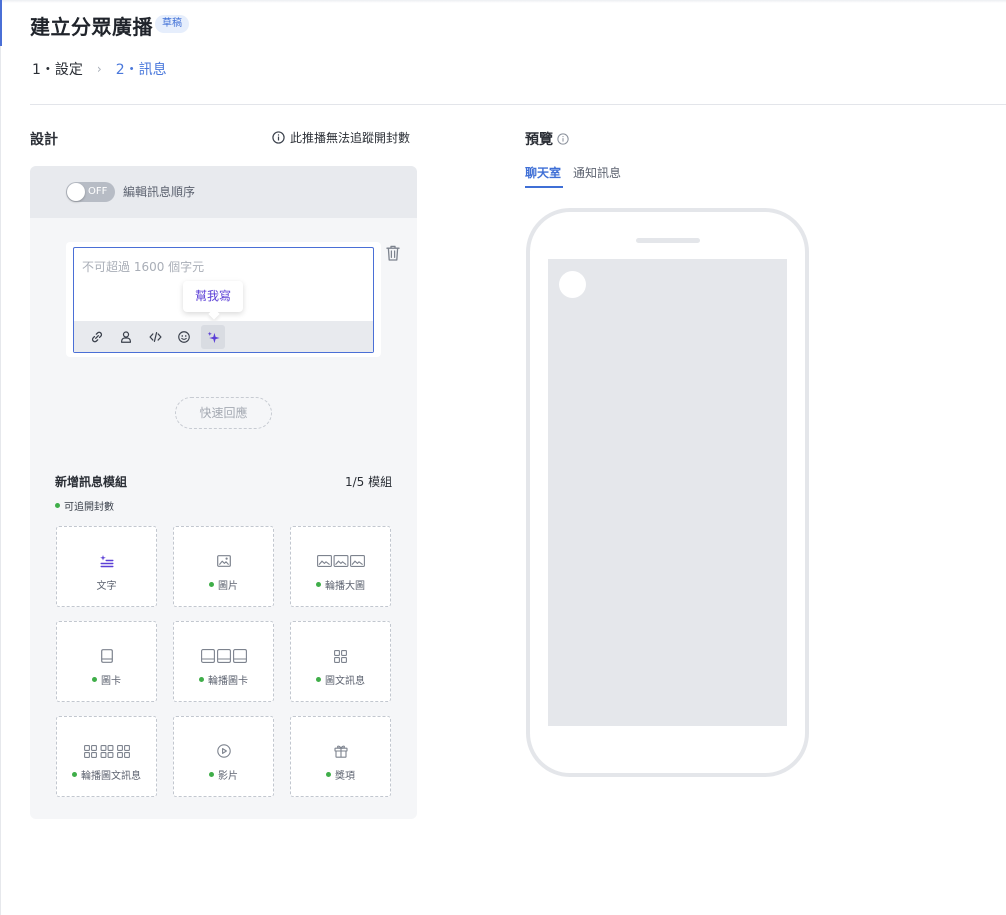 The height and width of the screenshot is (915, 1006). I want to click on image-icon, so click(223, 561).